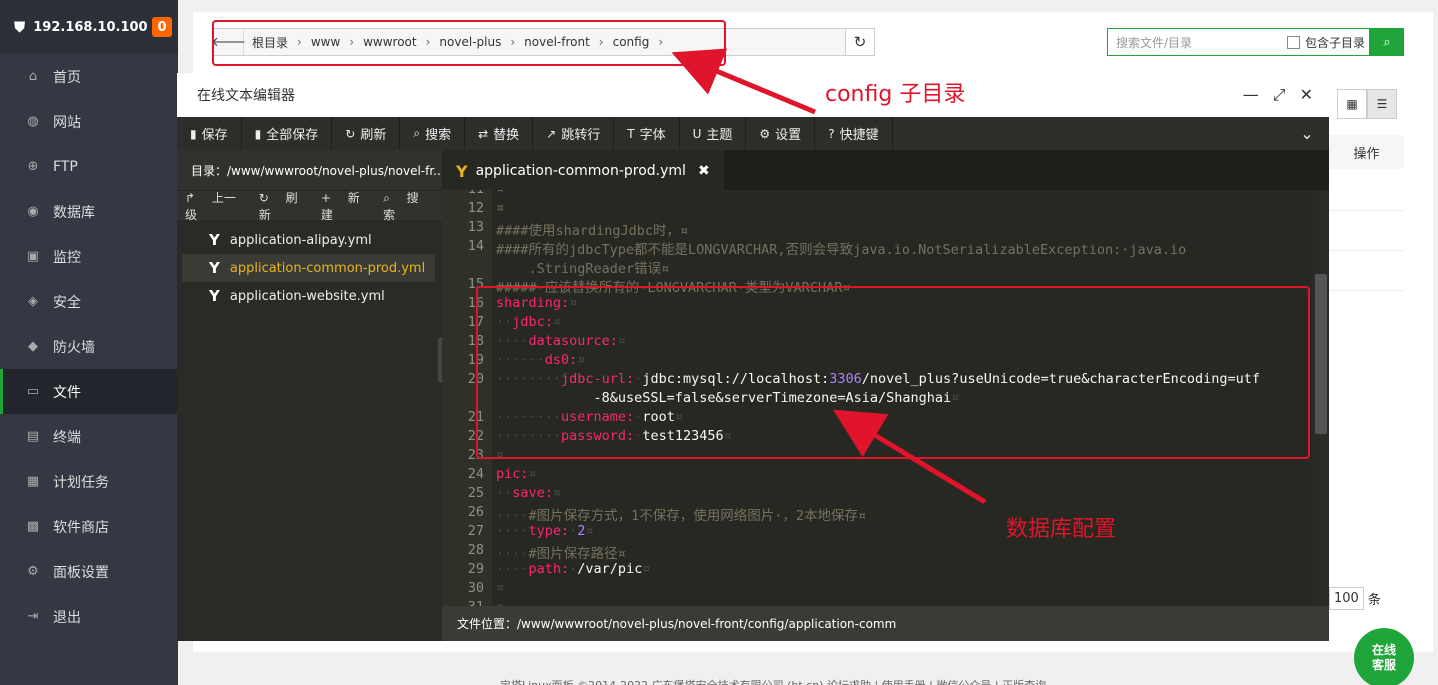  What do you see at coordinates (743, 81) in the screenshot?
I see `config-arrow` at bounding box center [743, 81].